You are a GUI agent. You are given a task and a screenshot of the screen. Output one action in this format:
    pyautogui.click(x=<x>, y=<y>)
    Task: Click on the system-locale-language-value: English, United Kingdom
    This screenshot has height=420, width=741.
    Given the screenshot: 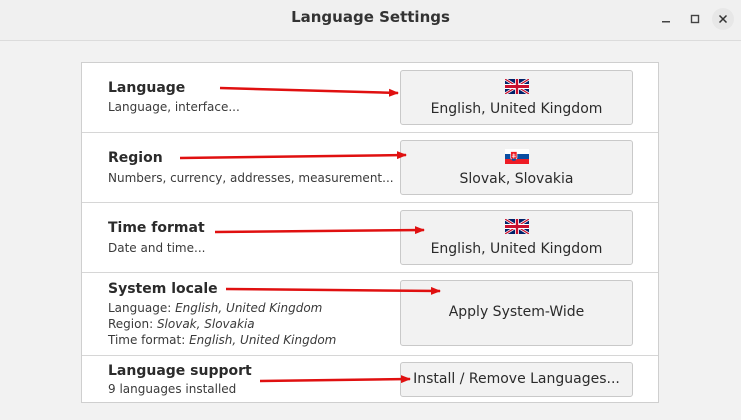 What is the action you would take?
    pyautogui.click(x=249, y=308)
    